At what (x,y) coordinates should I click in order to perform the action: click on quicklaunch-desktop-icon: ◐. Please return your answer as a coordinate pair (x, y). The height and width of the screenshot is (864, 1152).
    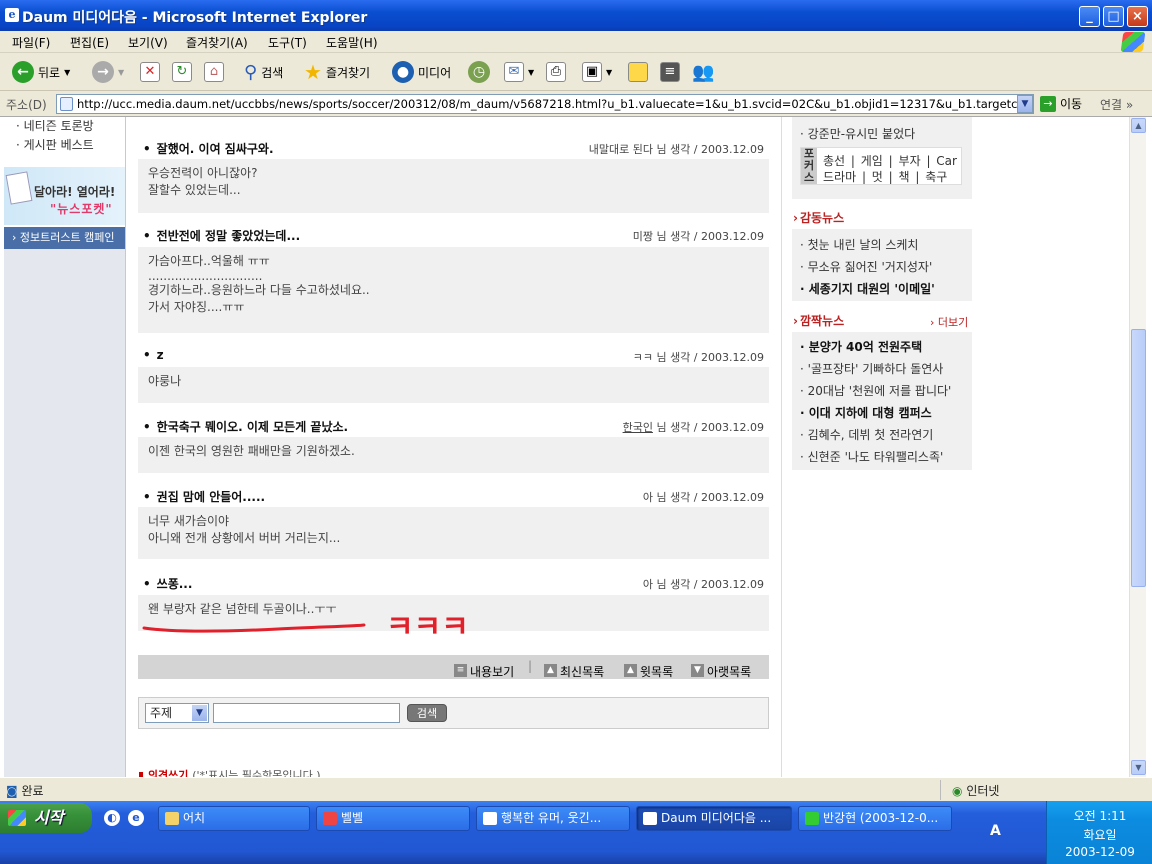
    Looking at the image, I should click on (112, 818).